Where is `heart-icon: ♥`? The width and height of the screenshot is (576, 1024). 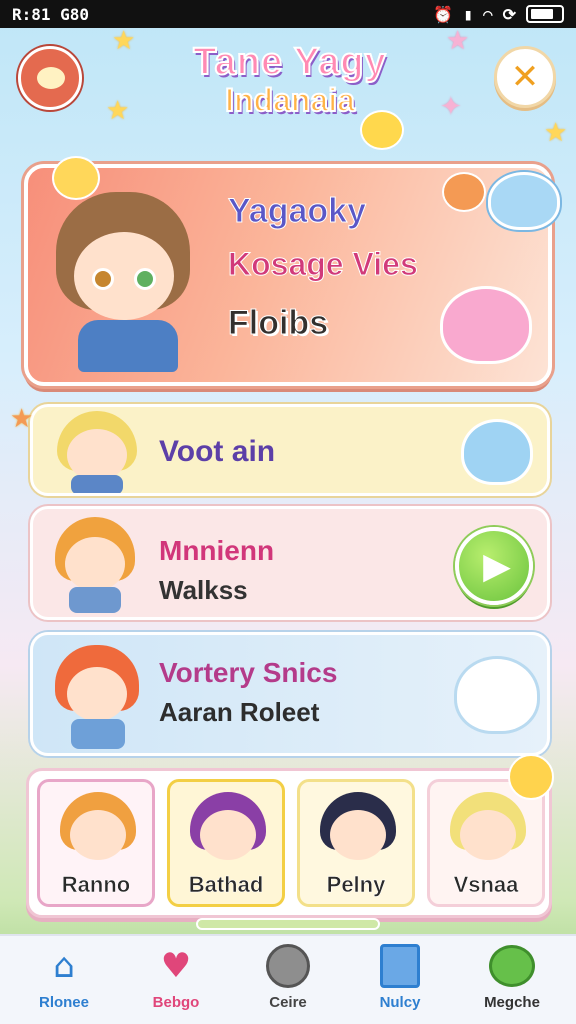
heart-icon: ♥ is located at coordinates (176, 966).